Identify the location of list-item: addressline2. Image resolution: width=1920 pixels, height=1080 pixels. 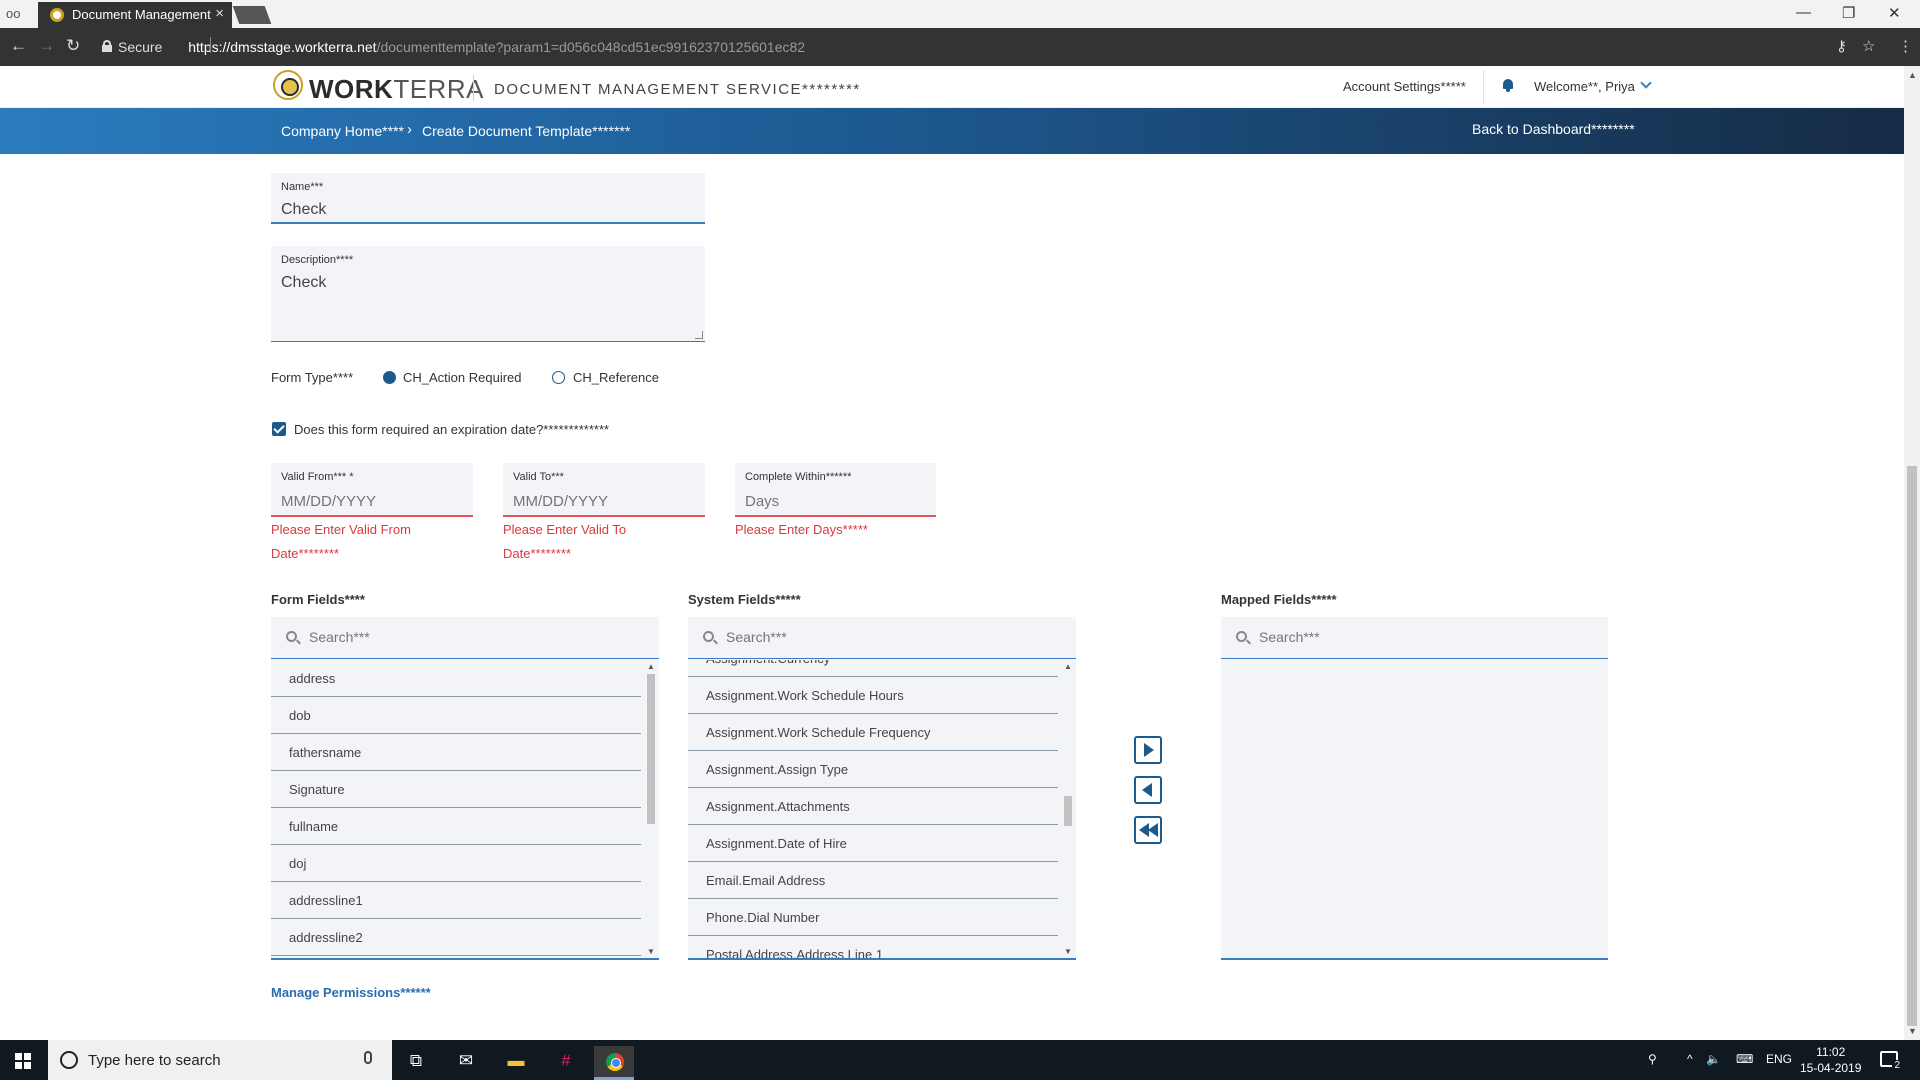
(456, 937).